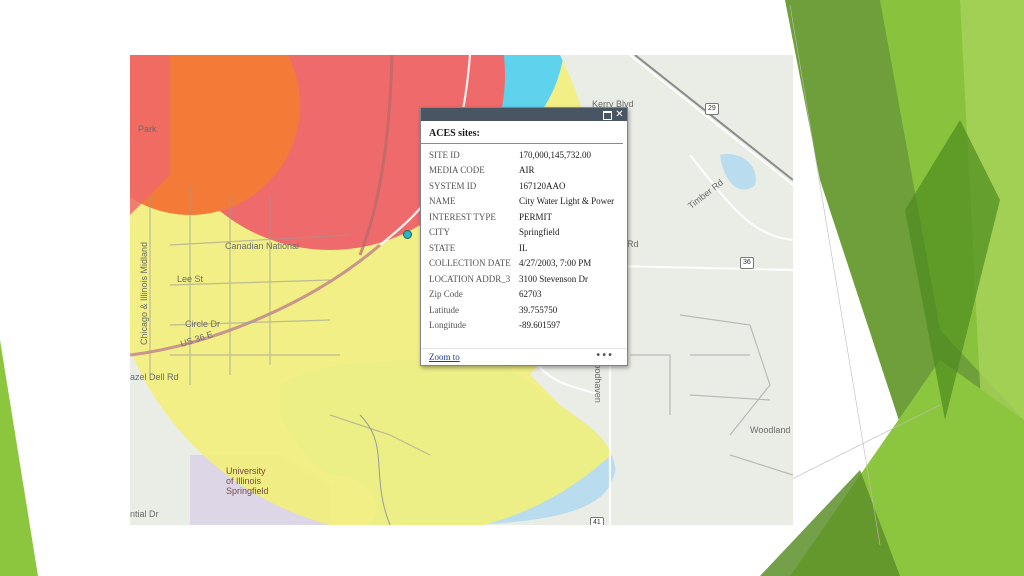 Image resolution: width=1024 pixels, height=576 pixels. Describe the element at coordinates (522, 132) in the screenshot. I see `popup-title: ACES sites:` at that location.